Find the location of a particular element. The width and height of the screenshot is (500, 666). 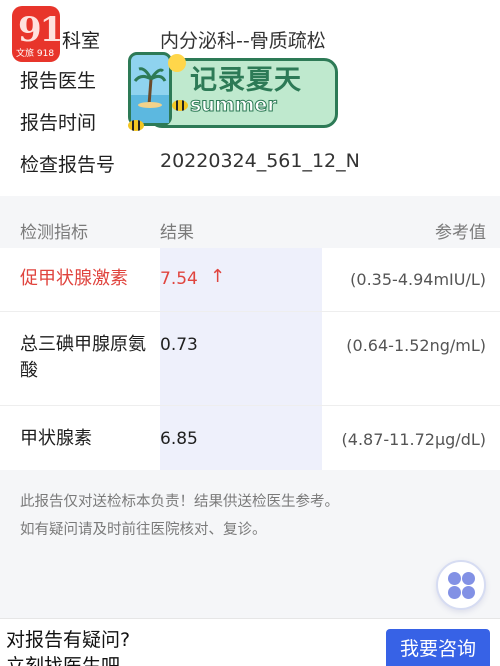

floating-menu-button is located at coordinates (461, 585).